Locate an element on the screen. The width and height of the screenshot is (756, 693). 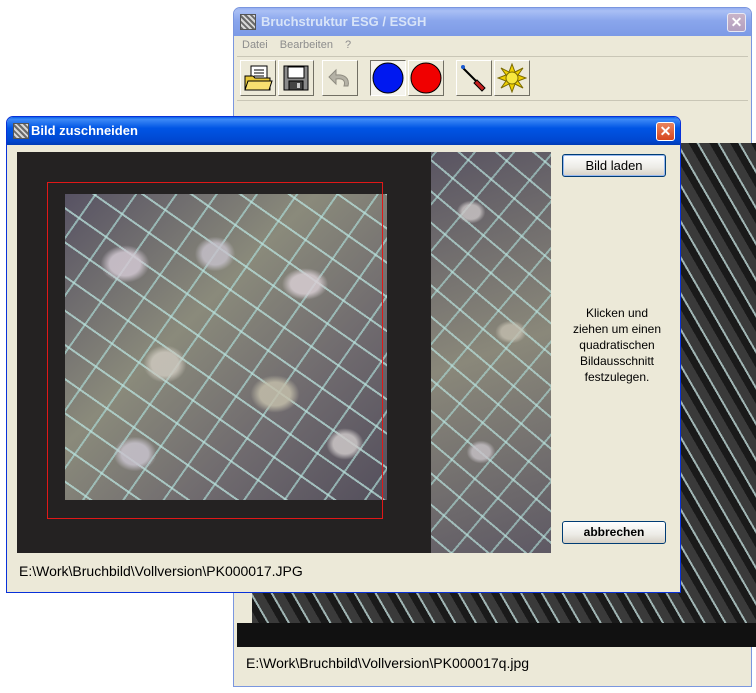
dialog-app-icon is located at coordinates (21, 131).